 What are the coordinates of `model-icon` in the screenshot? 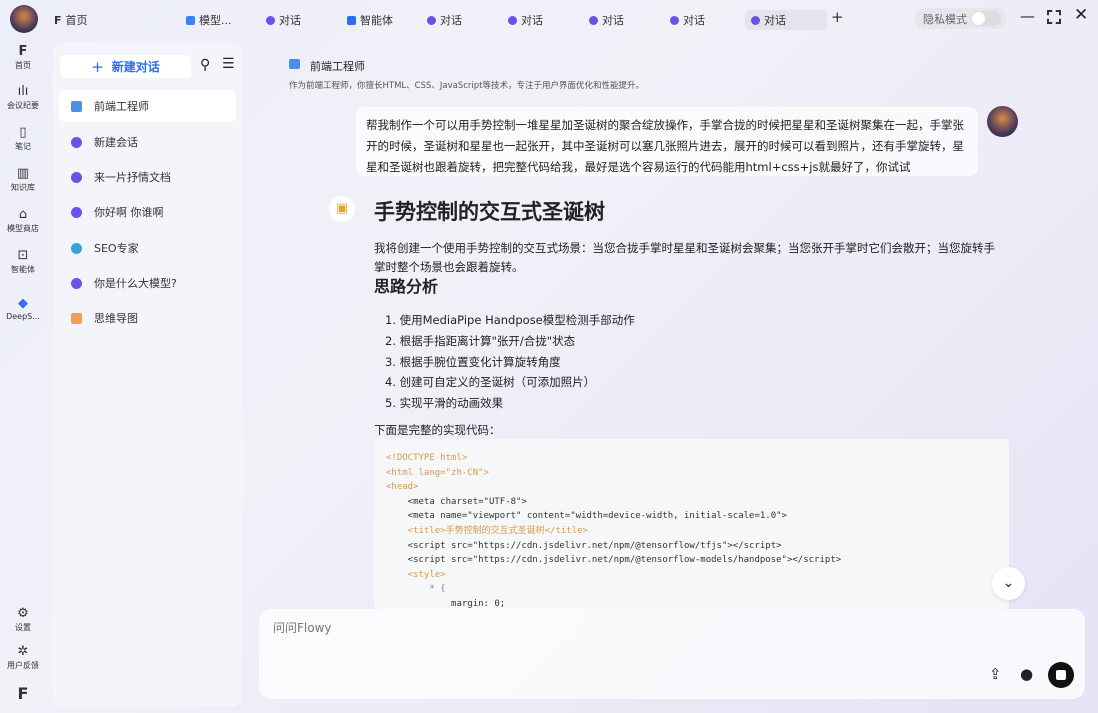 It's located at (190, 20).